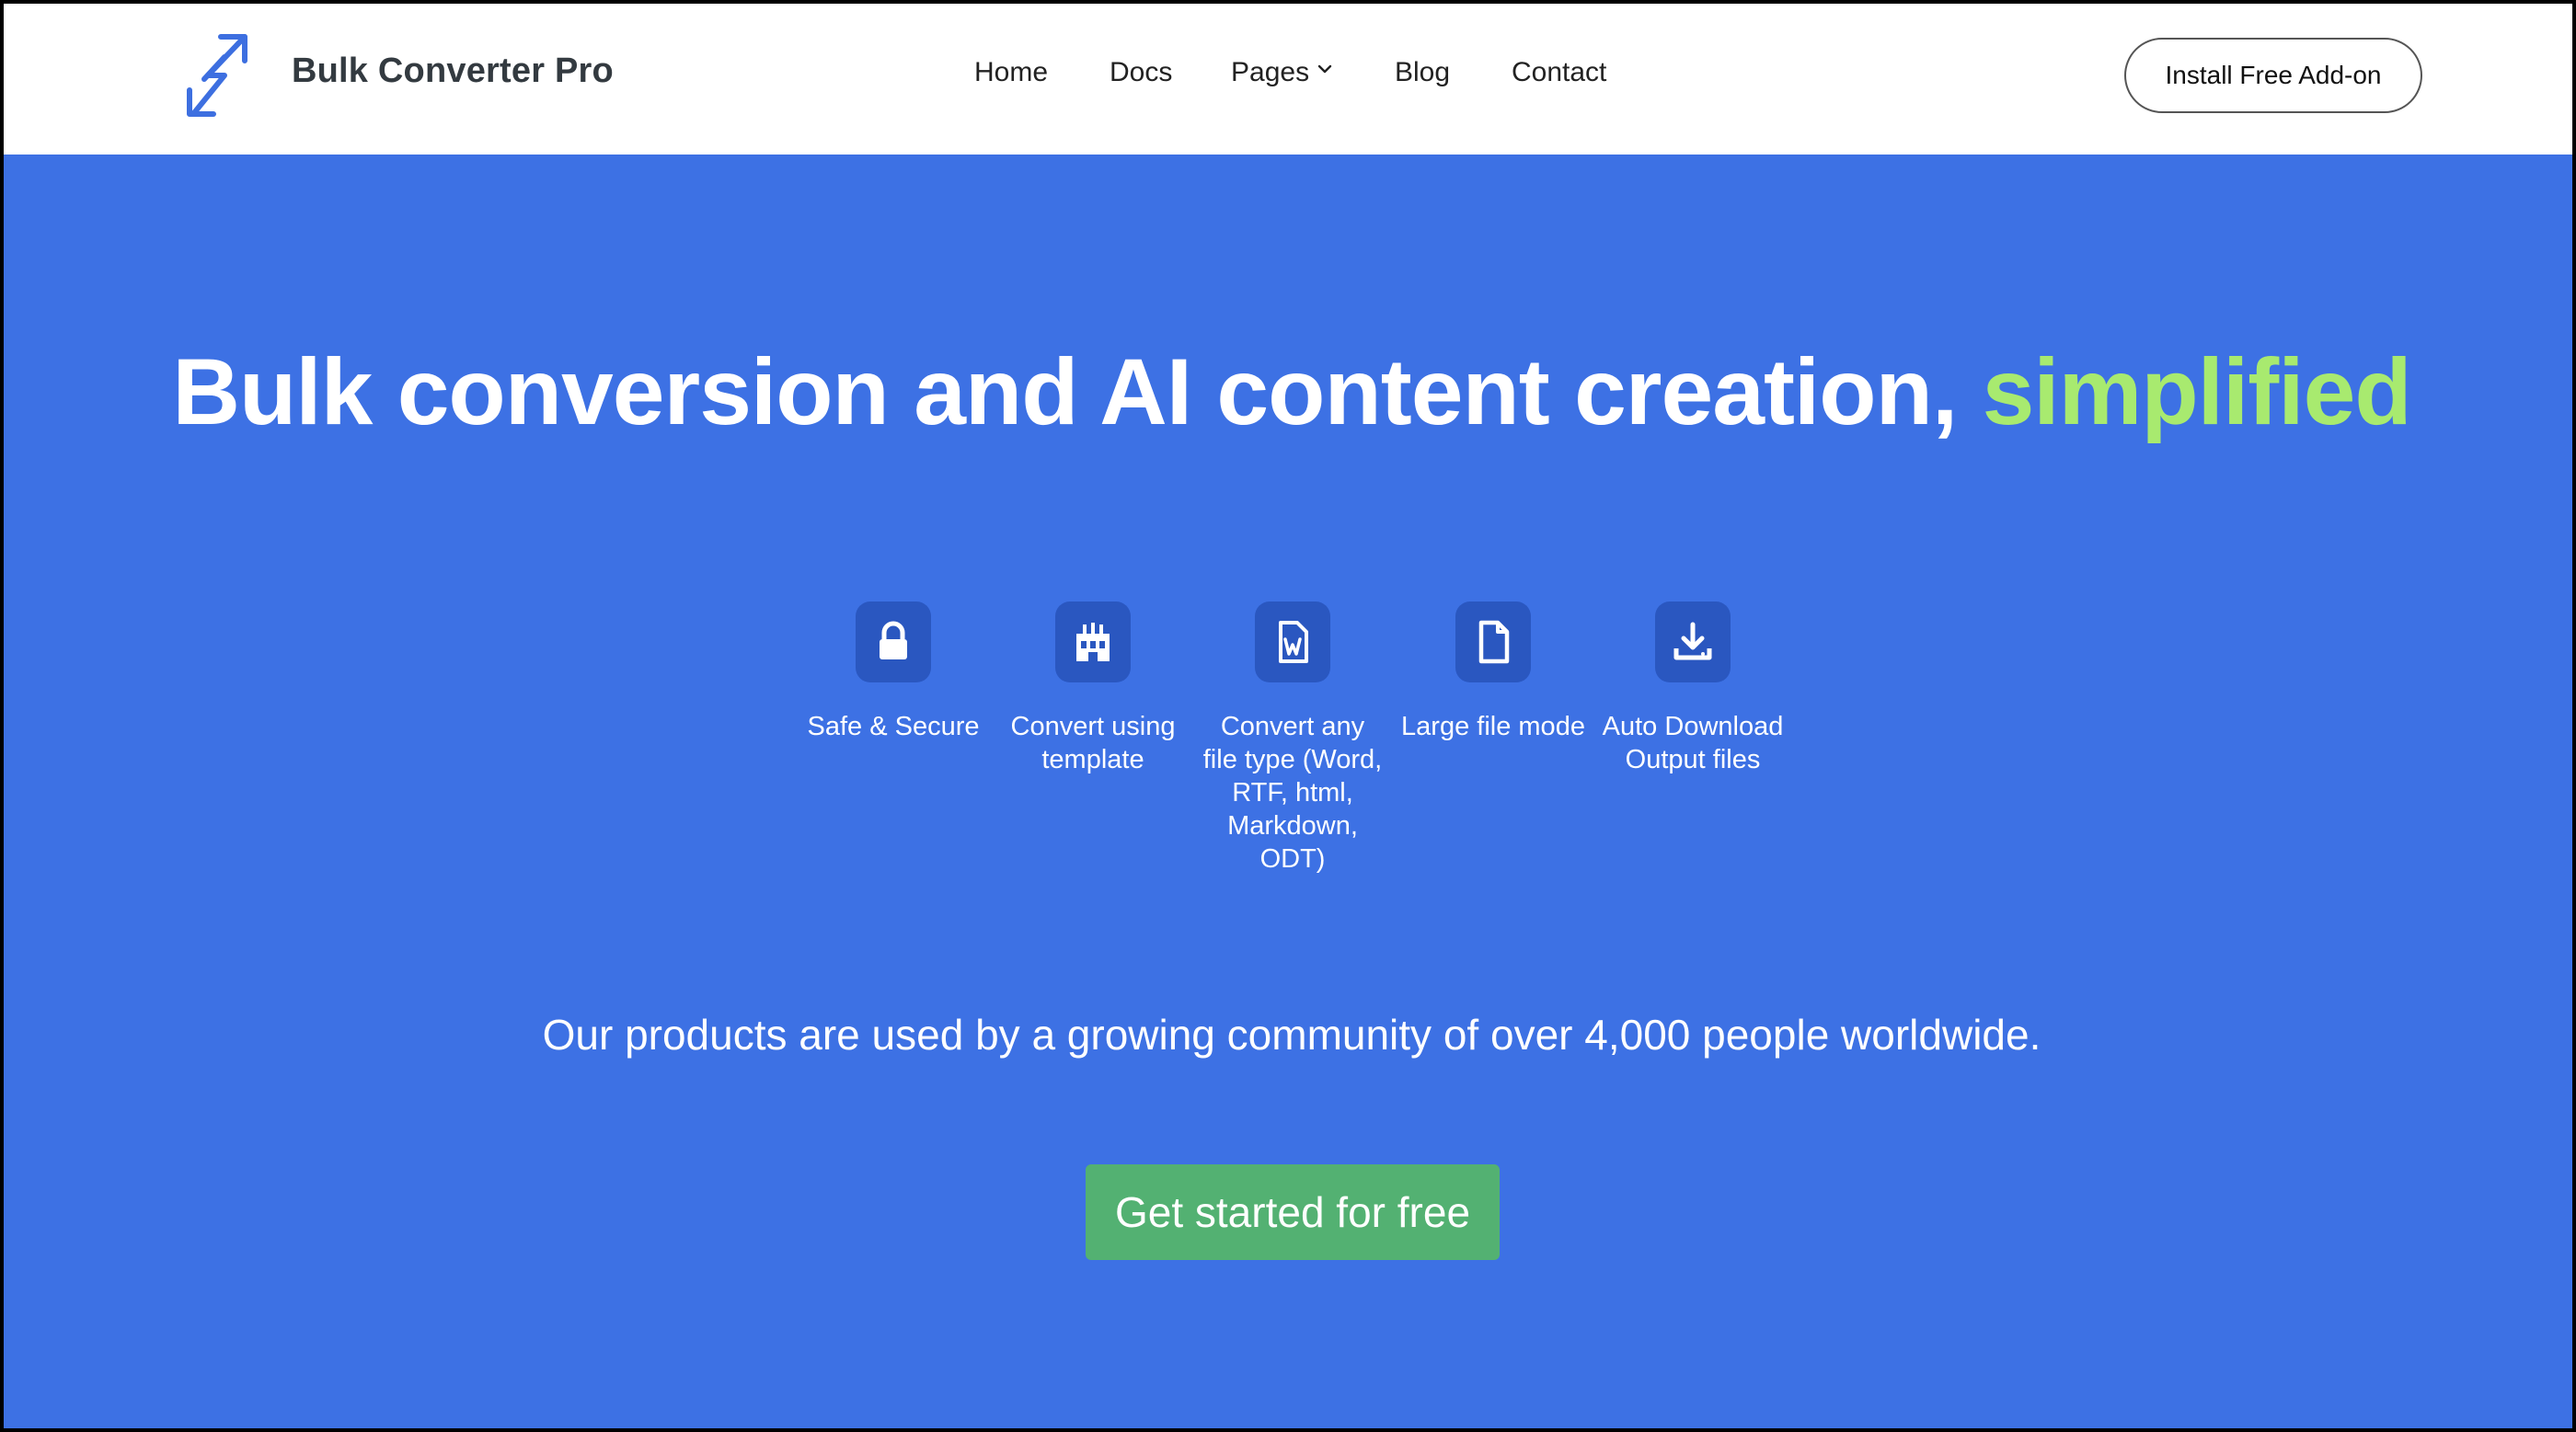  I want to click on feature-large-file: Large file mode, so click(1493, 672).